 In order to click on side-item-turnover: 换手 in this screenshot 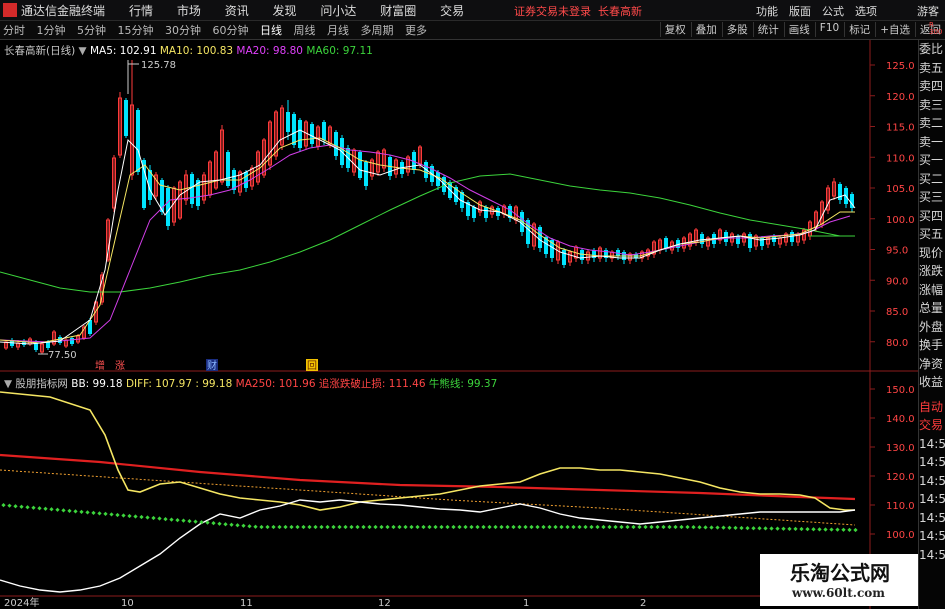, I will do `click(932, 345)`.